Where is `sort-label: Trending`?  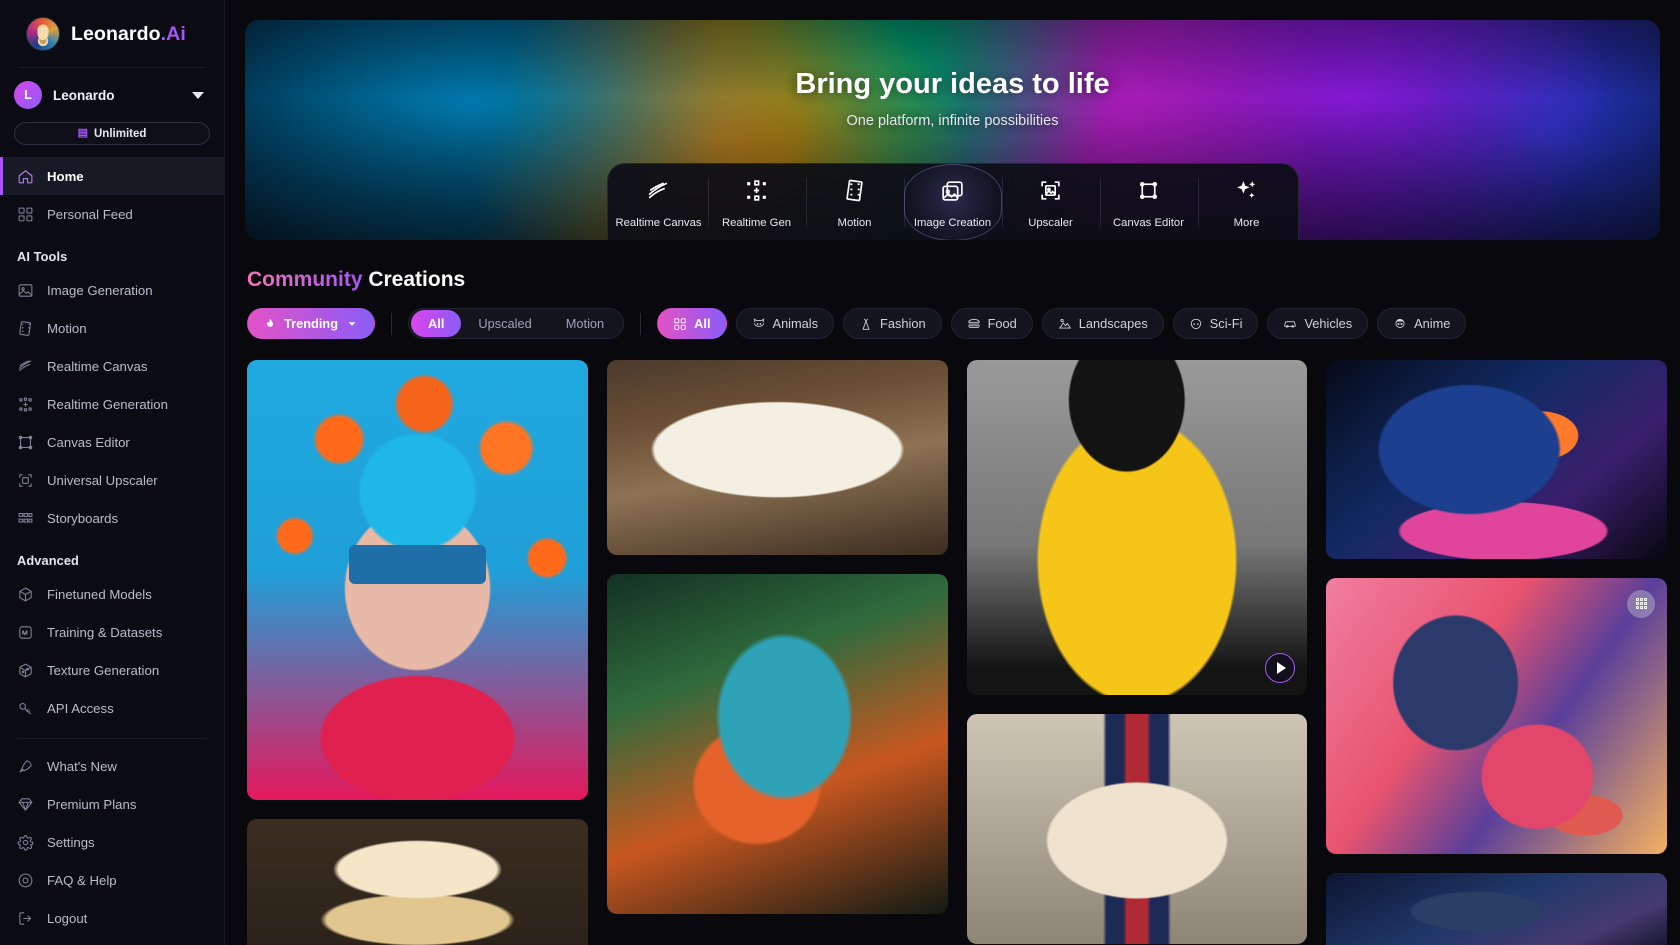
sort-label: Trending is located at coordinates (311, 323).